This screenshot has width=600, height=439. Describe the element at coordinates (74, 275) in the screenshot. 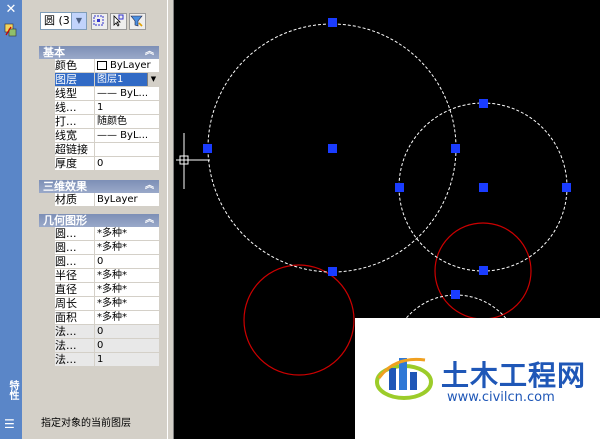

I see `property-label: 半径` at that location.